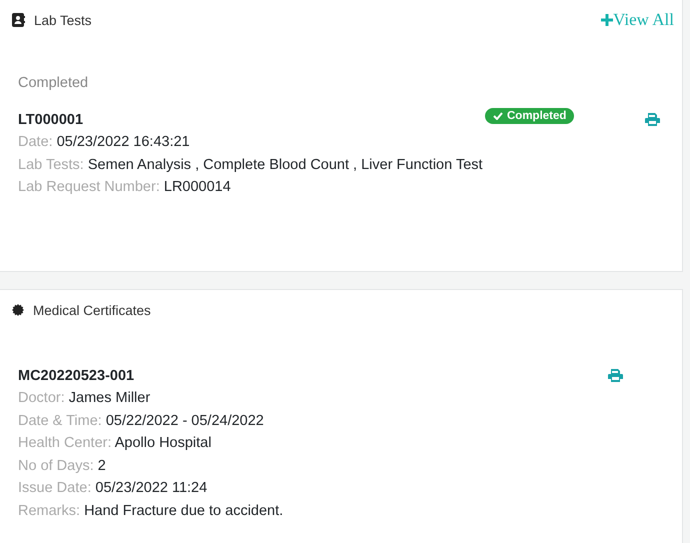  What do you see at coordinates (102, 466) in the screenshot?
I see `field-value: 2` at bounding box center [102, 466].